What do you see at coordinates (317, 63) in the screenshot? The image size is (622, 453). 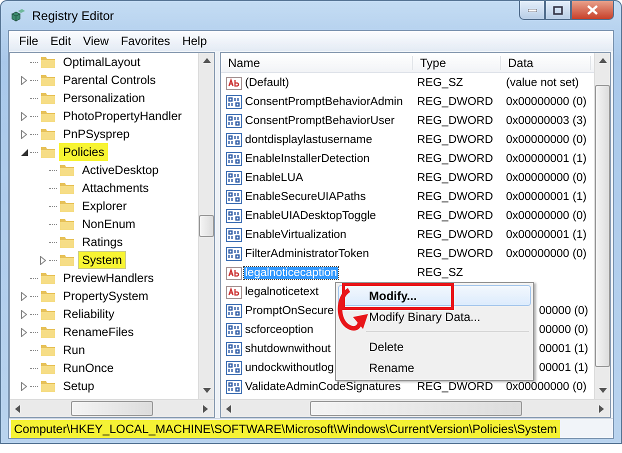 I see `column-header: Name` at bounding box center [317, 63].